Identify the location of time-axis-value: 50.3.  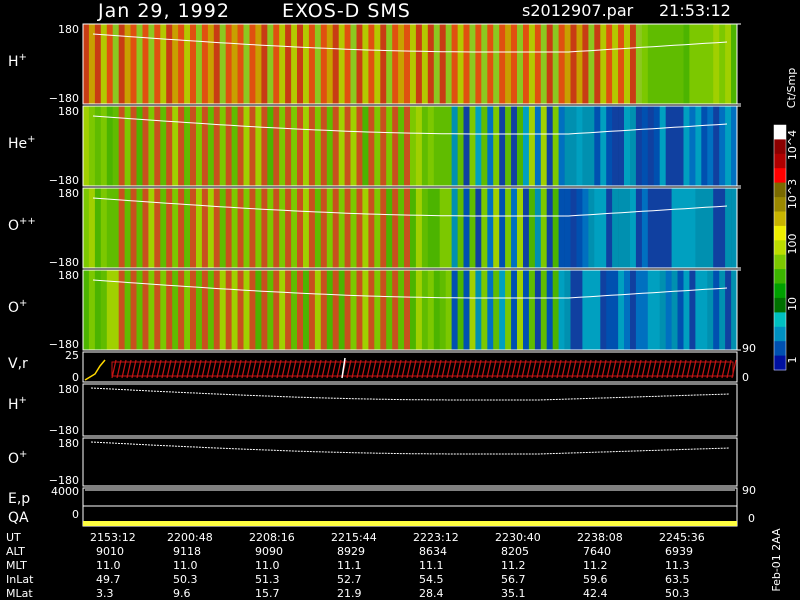
(677, 593).